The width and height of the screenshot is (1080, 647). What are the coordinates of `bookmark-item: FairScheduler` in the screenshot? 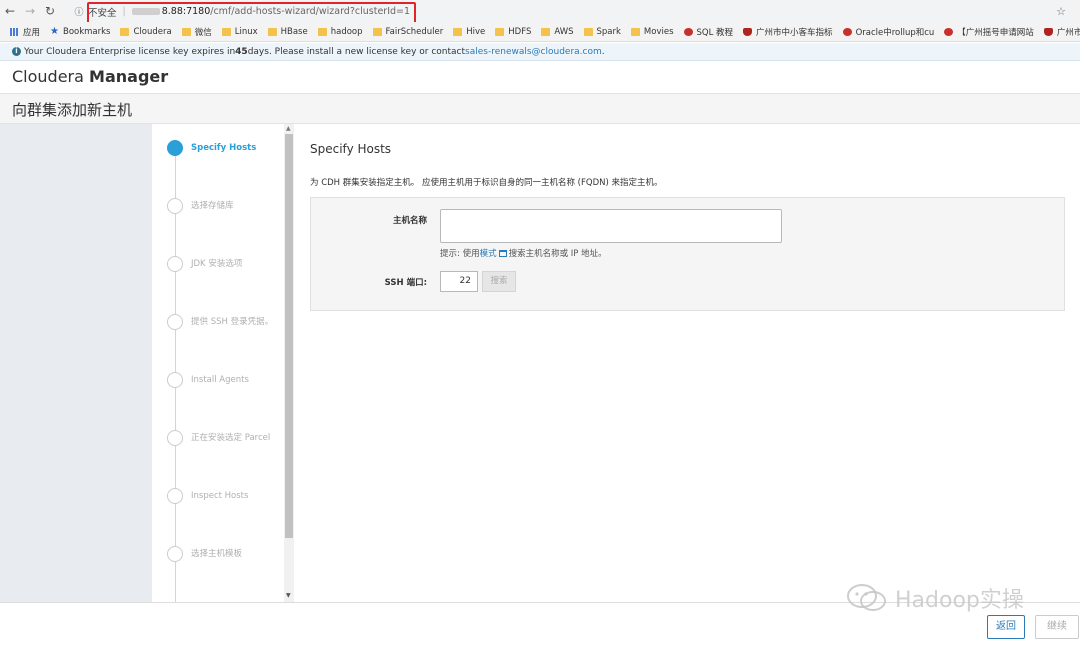 It's located at (408, 31).